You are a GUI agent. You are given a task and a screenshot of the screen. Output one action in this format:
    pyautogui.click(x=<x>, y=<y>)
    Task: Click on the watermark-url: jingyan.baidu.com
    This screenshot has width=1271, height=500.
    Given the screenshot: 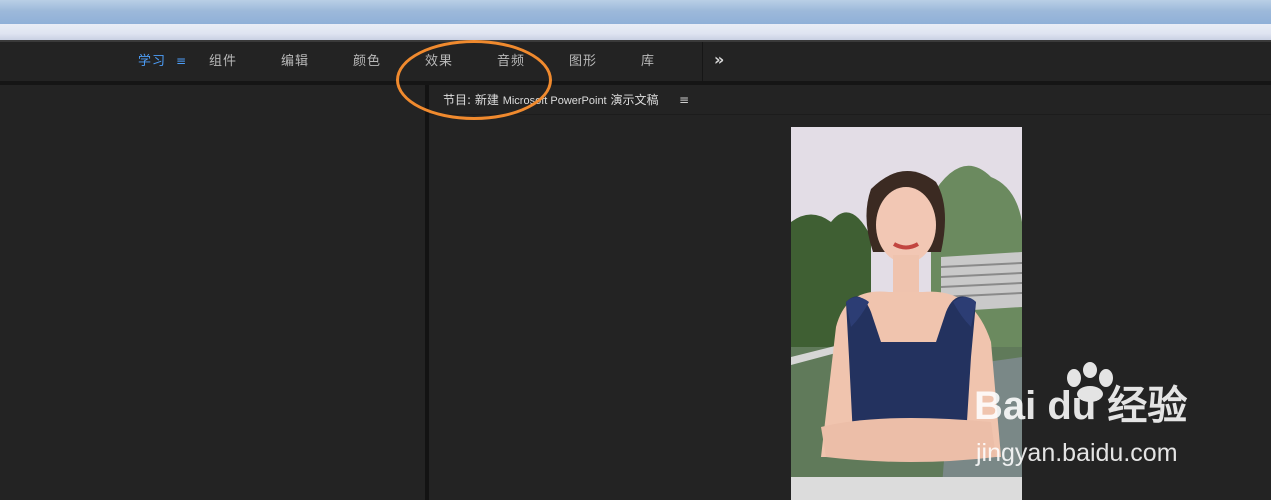 What is the action you would take?
    pyautogui.click(x=1077, y=453)
    